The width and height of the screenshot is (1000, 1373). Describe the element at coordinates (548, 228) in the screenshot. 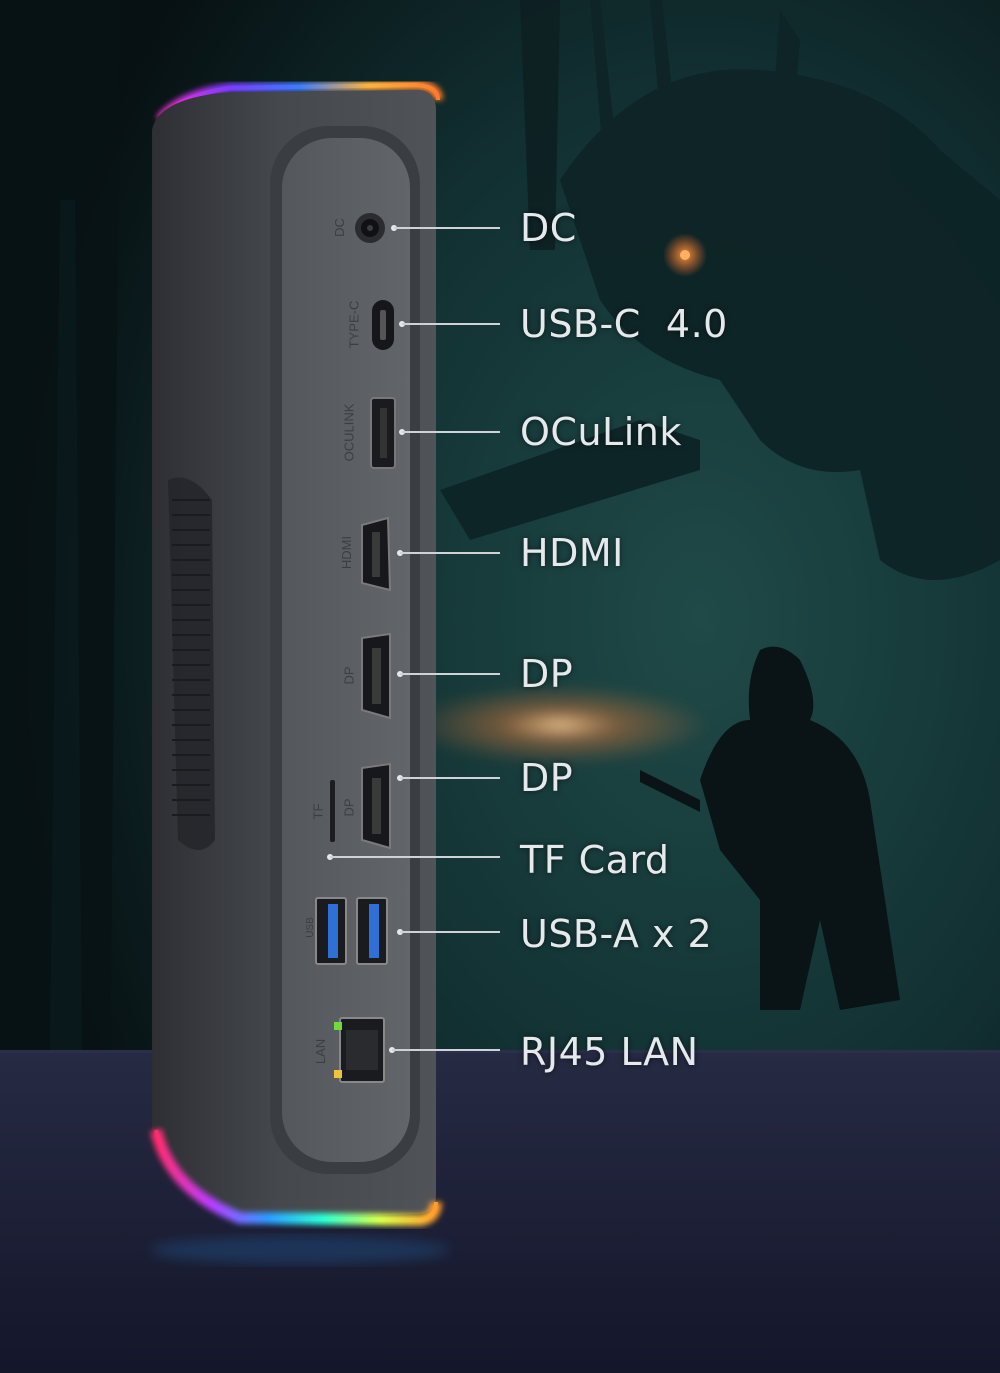

I see `callout-dc: DC` at that location.